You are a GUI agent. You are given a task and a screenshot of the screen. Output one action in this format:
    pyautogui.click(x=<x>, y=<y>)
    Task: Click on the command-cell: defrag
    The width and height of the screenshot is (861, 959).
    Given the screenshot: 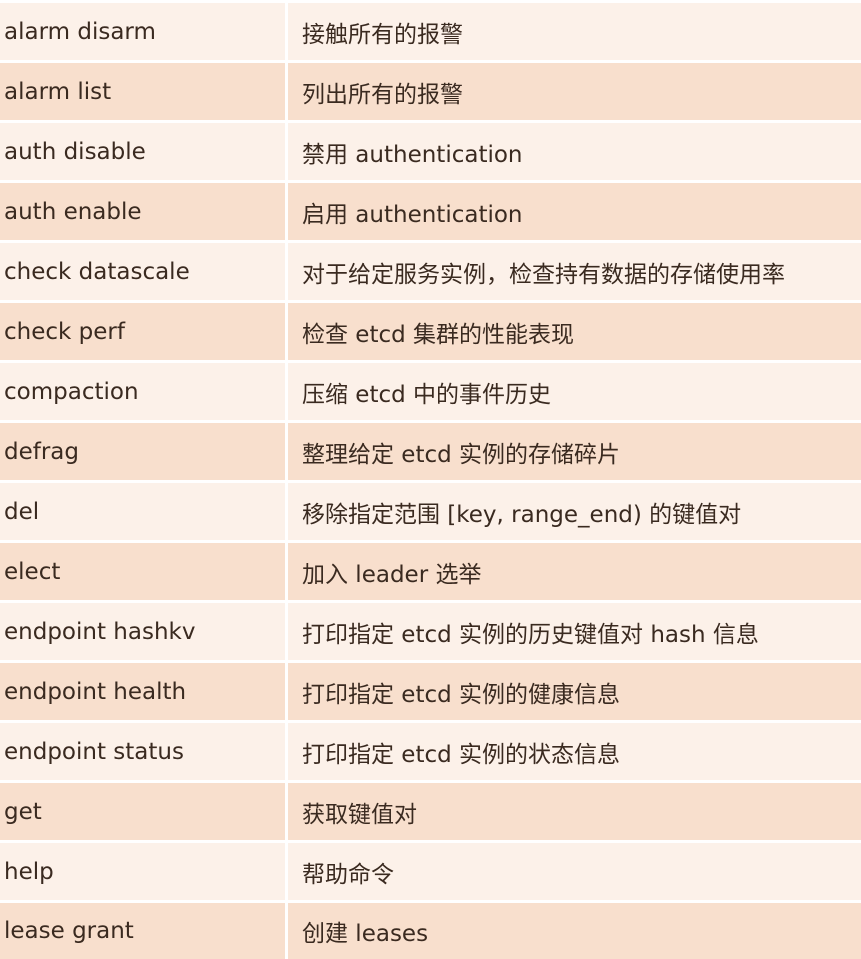 What is the action you would take?
    pyautogui.click(x=142, y=451)
    